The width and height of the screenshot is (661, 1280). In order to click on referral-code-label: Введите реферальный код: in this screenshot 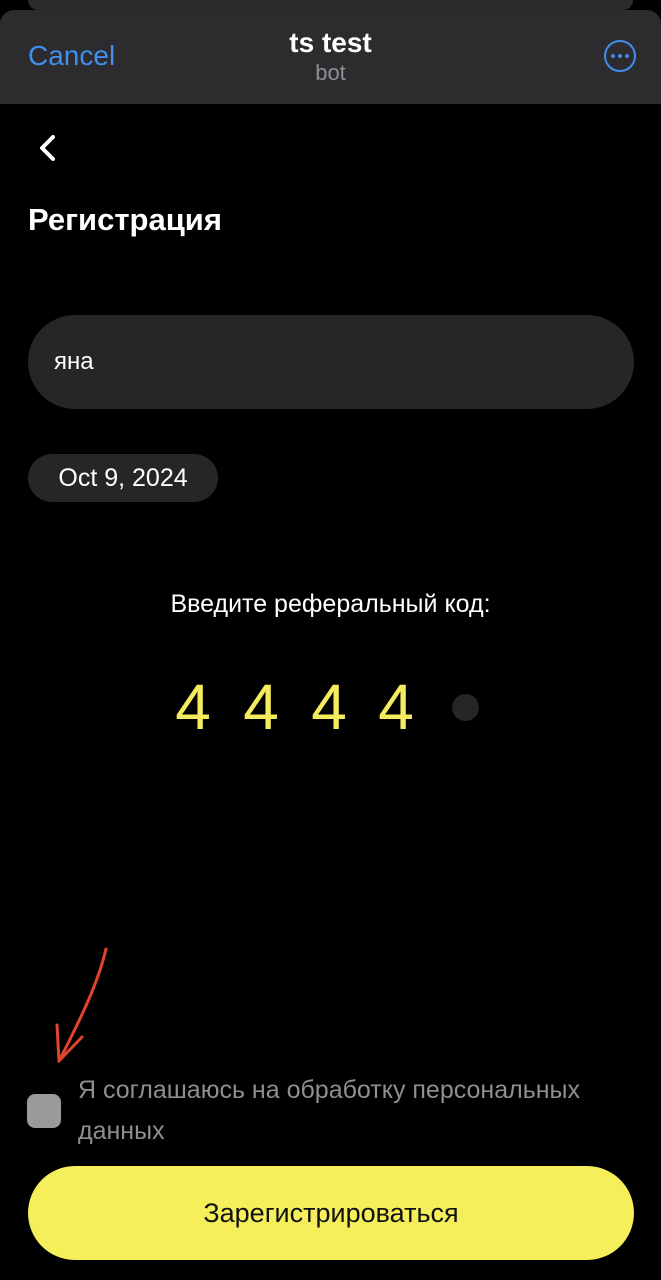, I will do `click(330, 604)`.